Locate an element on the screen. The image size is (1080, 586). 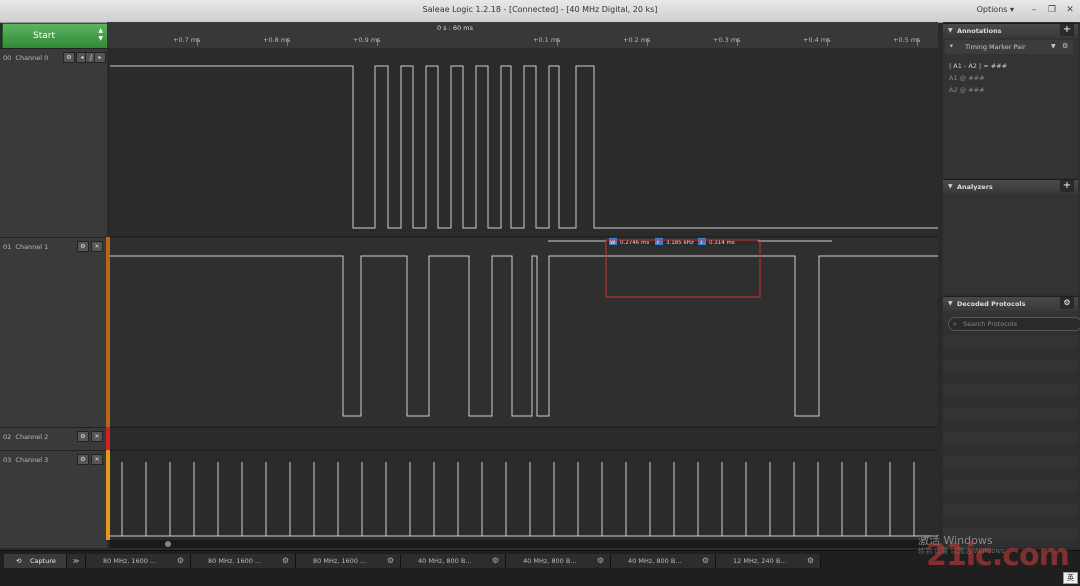
channel-index: 00 is located at coordinates (7, 58).